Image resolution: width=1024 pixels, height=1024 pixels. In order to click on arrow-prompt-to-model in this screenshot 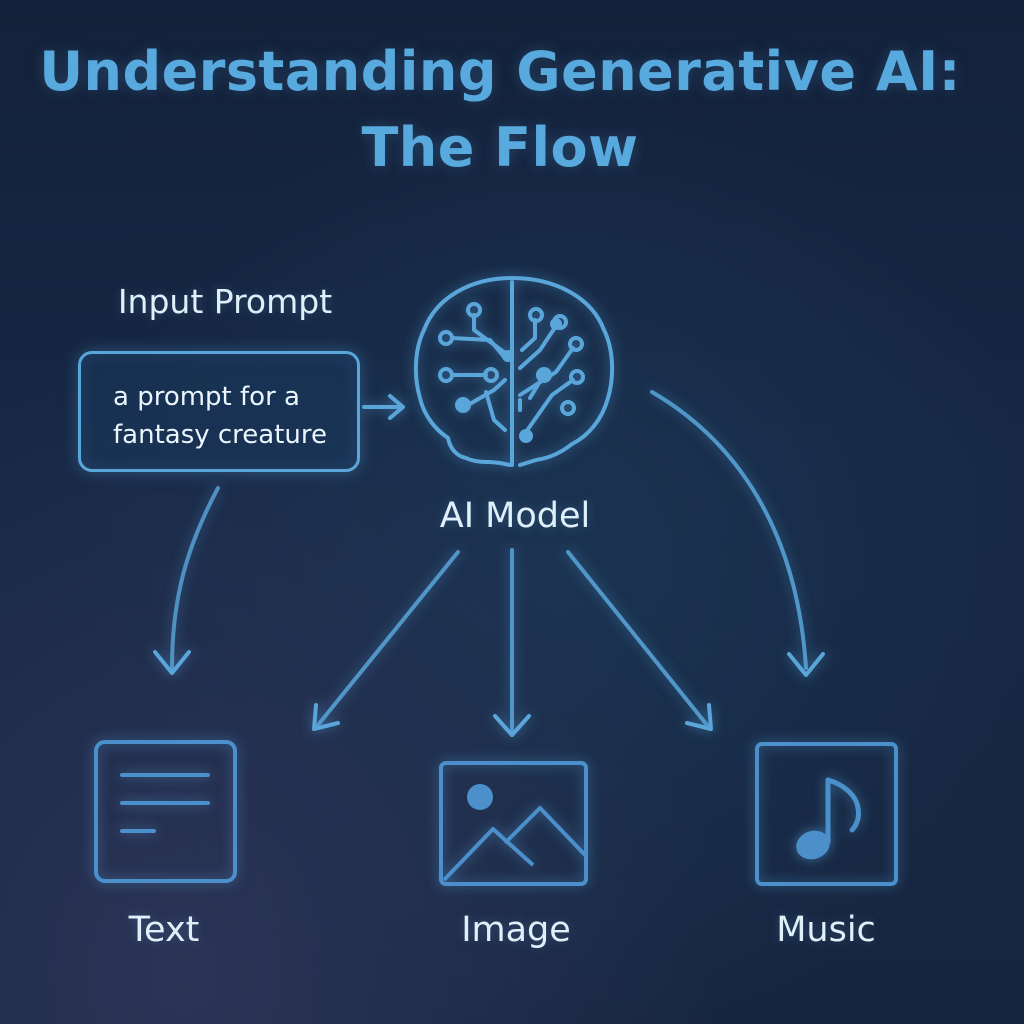, I will do `click(383, 407)`.